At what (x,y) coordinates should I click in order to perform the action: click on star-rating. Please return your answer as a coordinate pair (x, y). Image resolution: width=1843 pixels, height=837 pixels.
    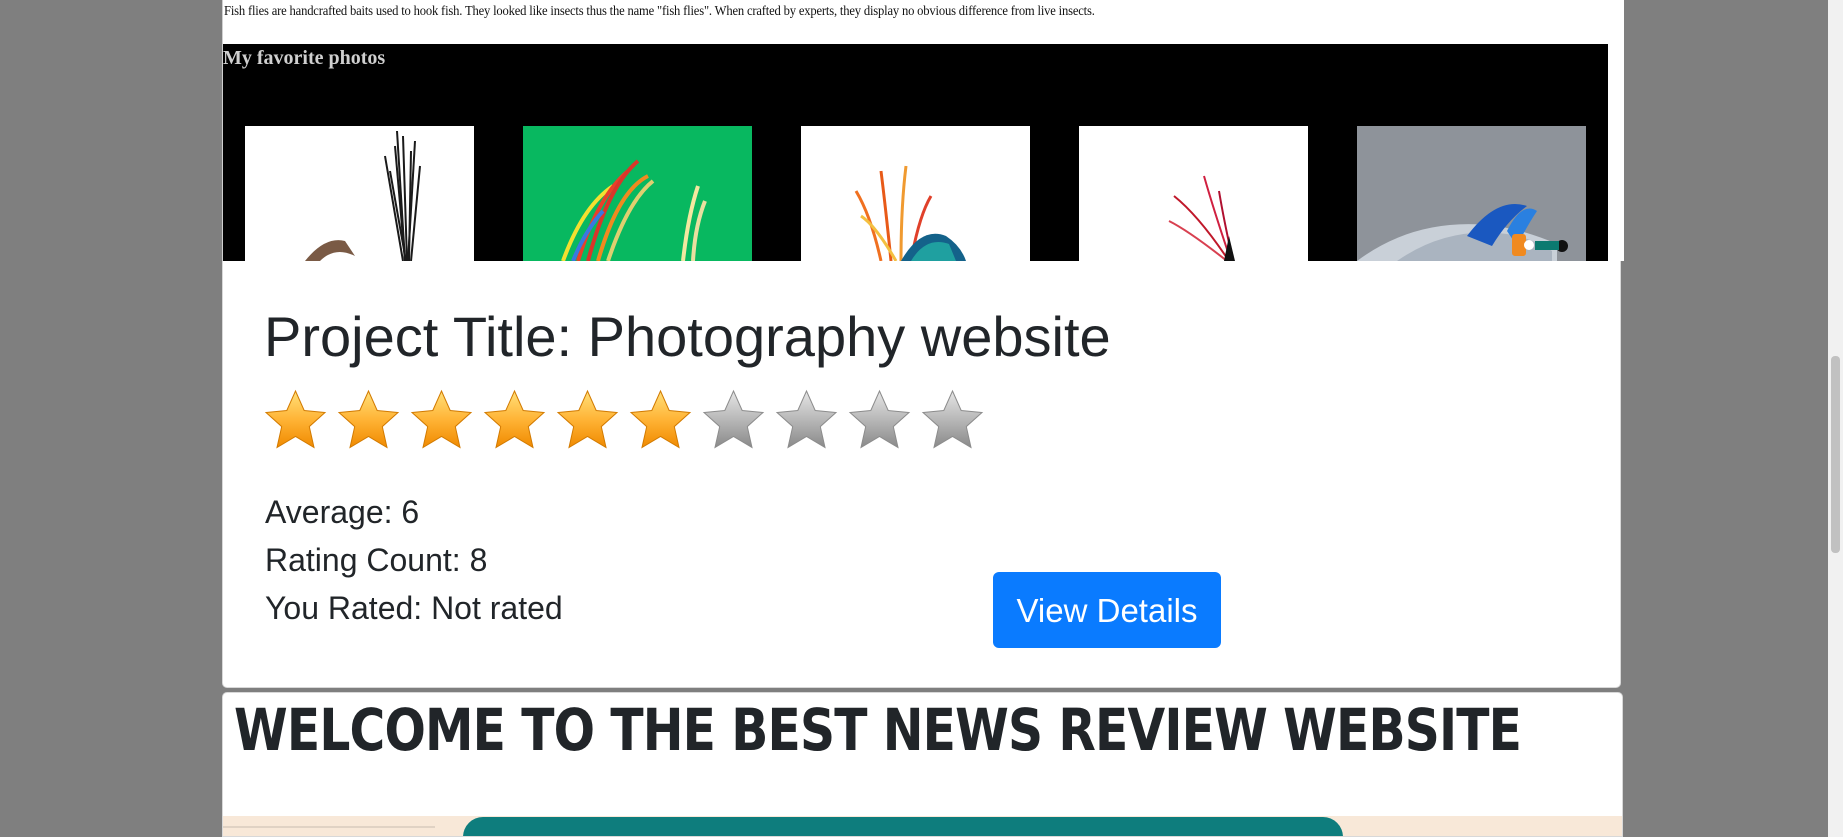
    Looking at the image, I should click on (624, 420).